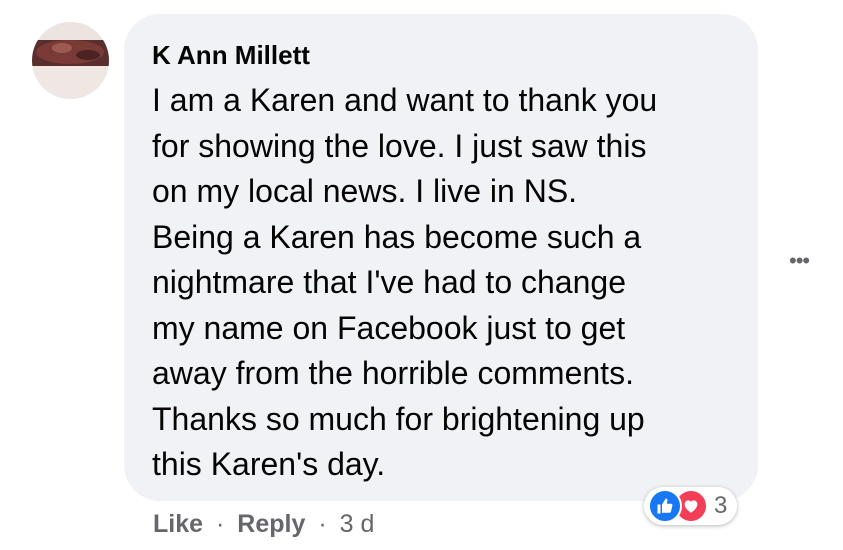 Image resolution: width=843 pixels, height=550 pixels. I want to click on comment-line: on my local news. I live in NS., so click(365, 191).